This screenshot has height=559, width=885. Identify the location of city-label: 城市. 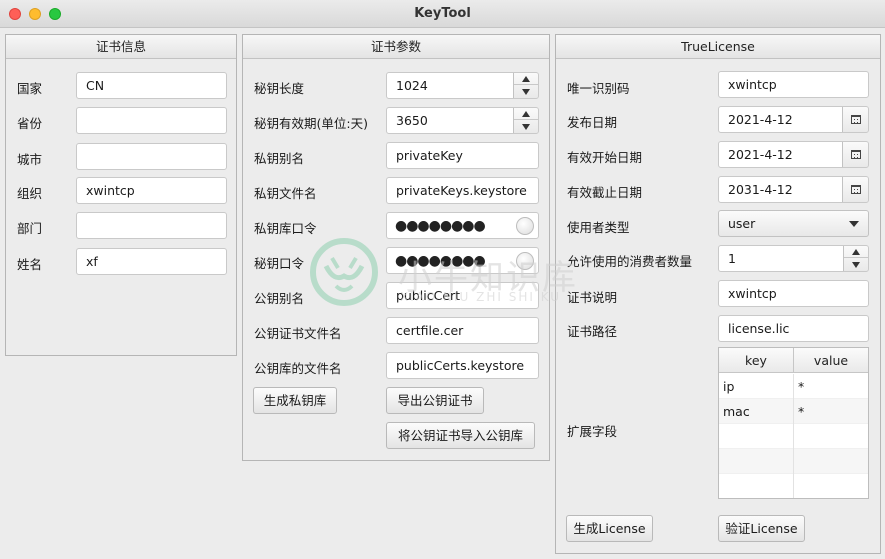
(30, 159).